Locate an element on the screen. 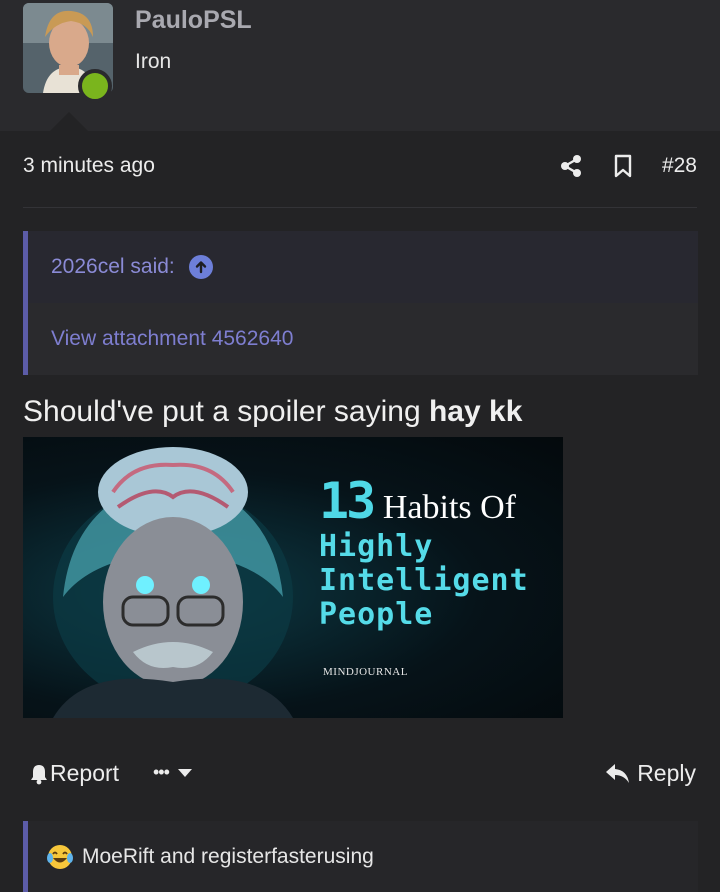 The height and width of the screenshot is (892, 720). user-header: PauloPSL Iron is located at coordinates (360, 65).